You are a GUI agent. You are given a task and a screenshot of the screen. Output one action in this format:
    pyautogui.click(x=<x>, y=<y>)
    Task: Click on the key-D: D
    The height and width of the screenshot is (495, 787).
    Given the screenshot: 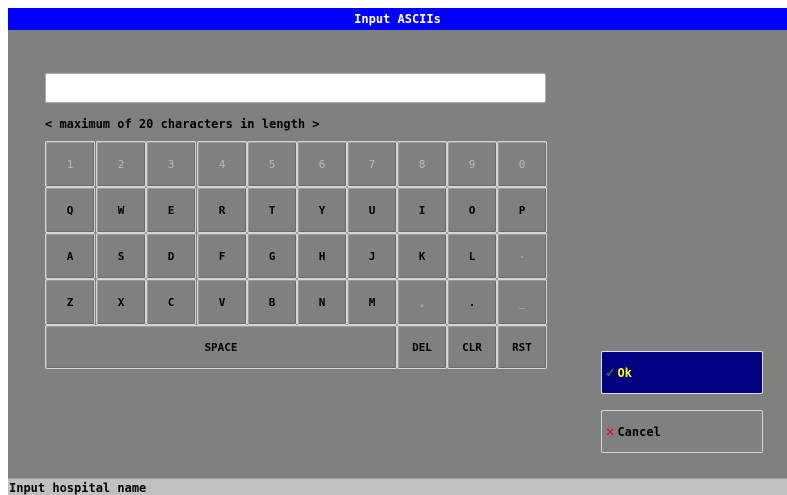 What is the action you would take?
    pyautogui.click(x=171, y=256)
    